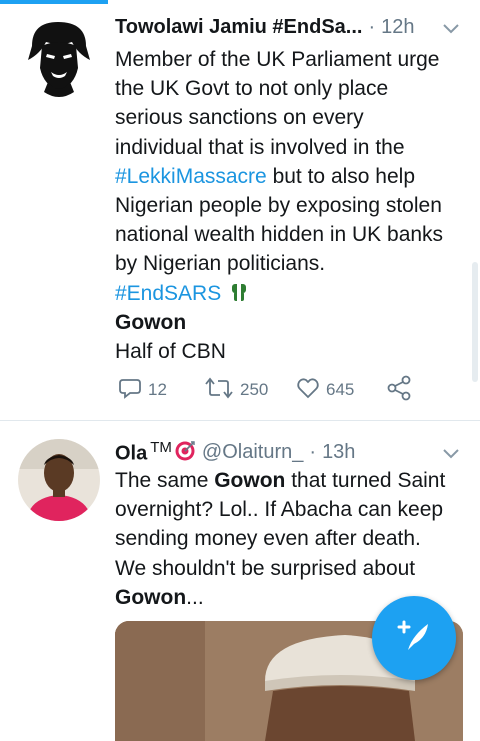 This screenshot has height=741, width=480. What do you see at coordinates (397, 27) in the screenshot?
I see `timestamp: 12h` at bounding box center [397, 27].